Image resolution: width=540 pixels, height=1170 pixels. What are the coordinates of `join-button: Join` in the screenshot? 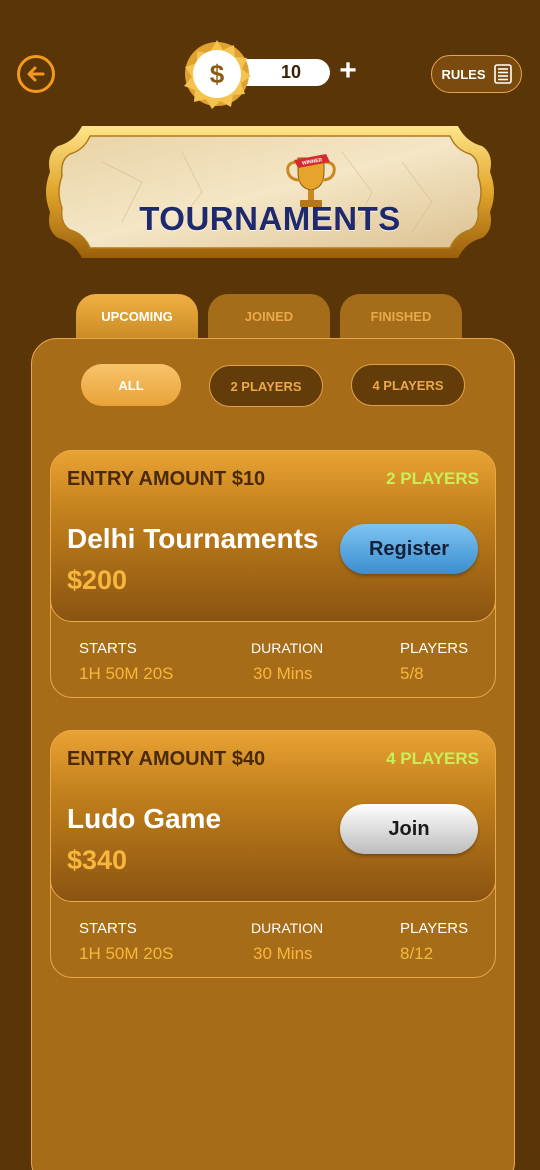 It's located at (409, 829).